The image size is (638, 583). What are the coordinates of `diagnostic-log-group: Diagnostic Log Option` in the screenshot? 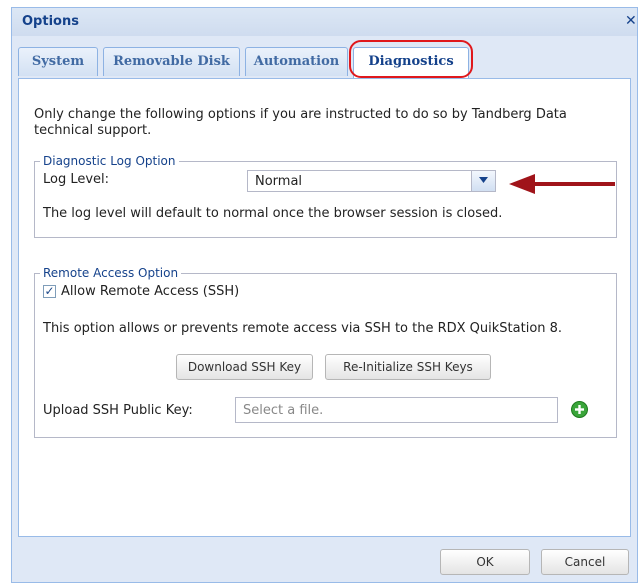 It's located at (325, 196).